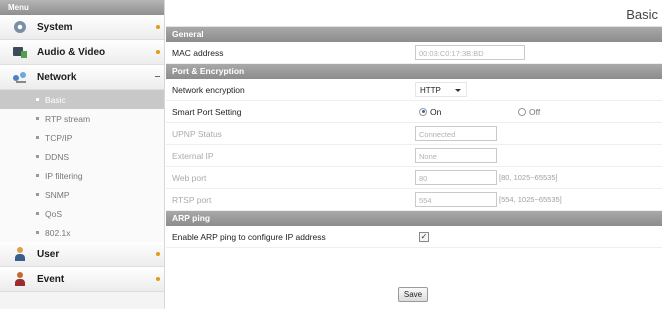 The height and width of the screenshot is (309, 662). Describe the element at coordinates (57, 156) in the screenshot. I see `subitem-label: DDNS` at that location.